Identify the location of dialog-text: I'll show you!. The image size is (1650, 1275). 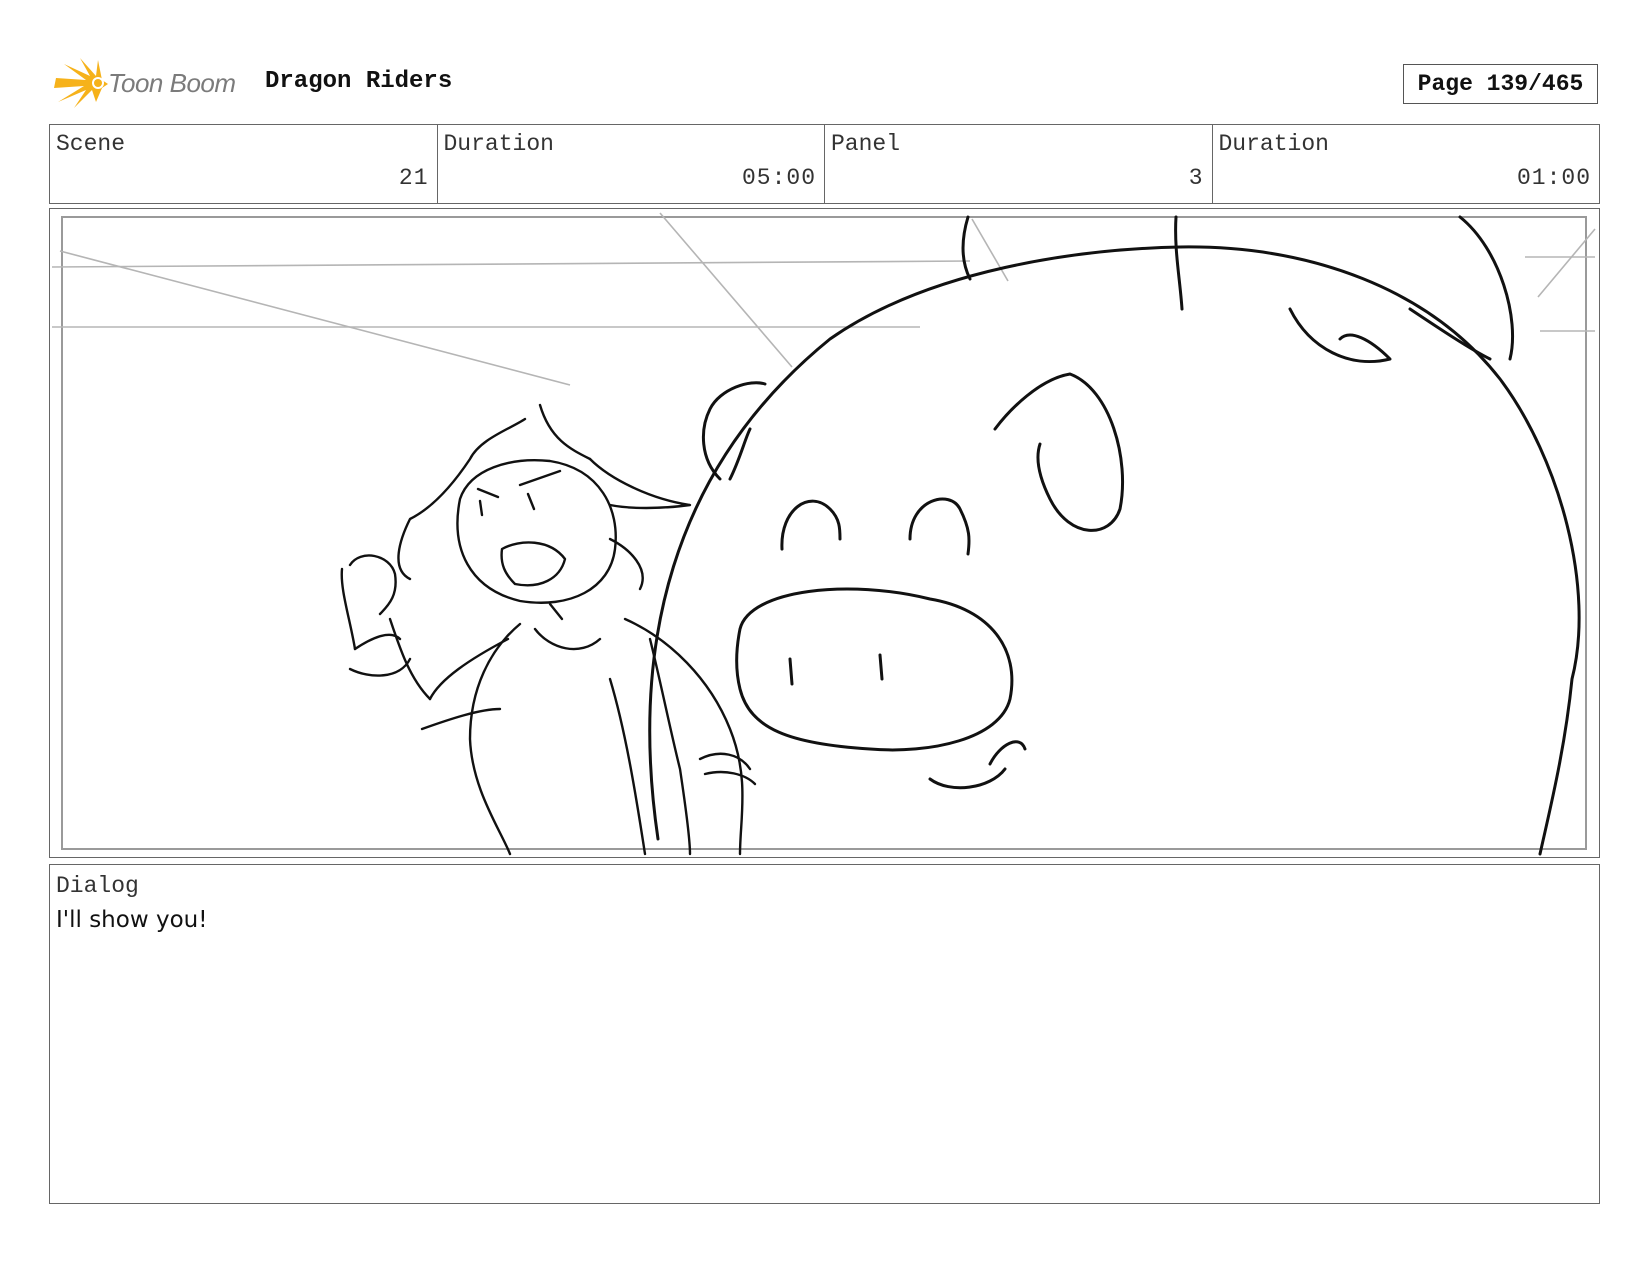
(132, 920).